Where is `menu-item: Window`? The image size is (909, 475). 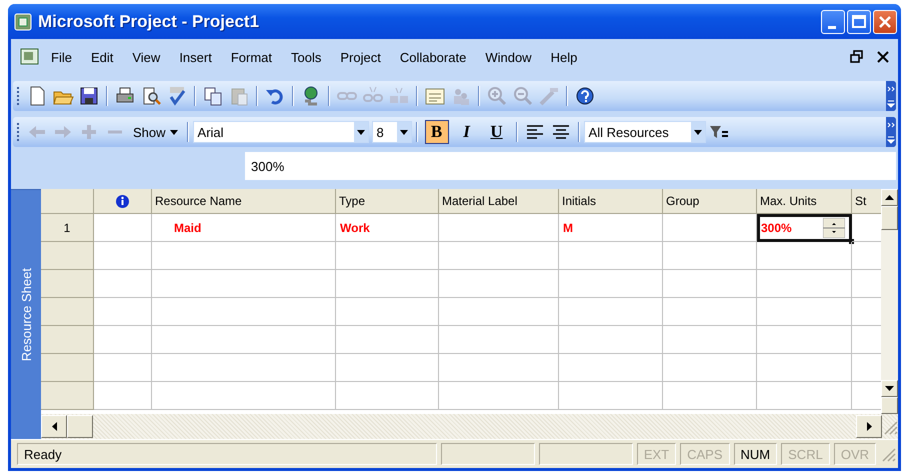
menu-item: Window is located at coordinates (508, 57).